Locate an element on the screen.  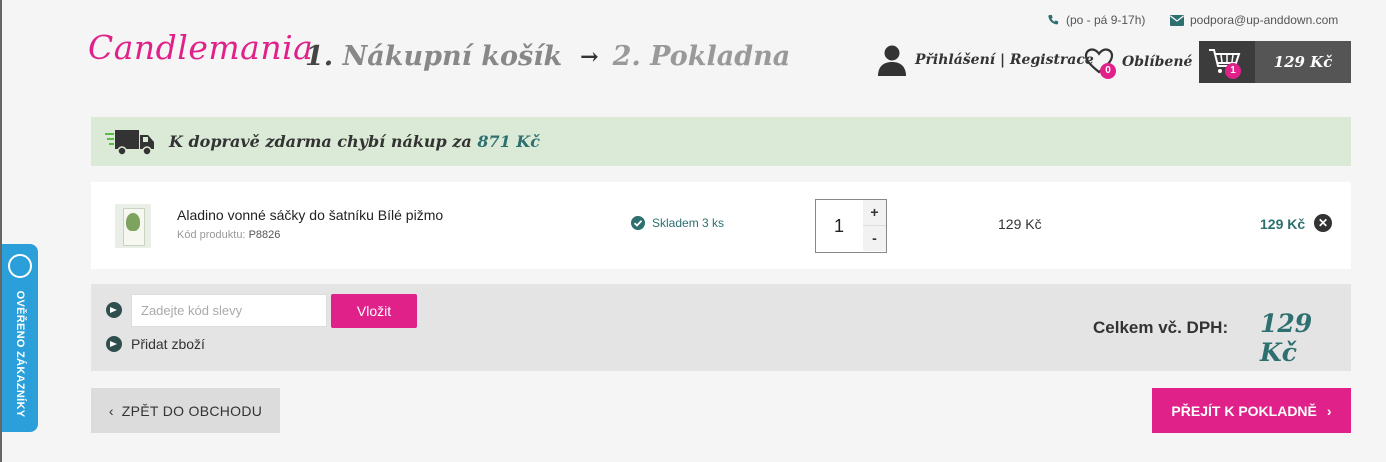
quantity-stepper: 1 + - is located at coordinates (851, 226).